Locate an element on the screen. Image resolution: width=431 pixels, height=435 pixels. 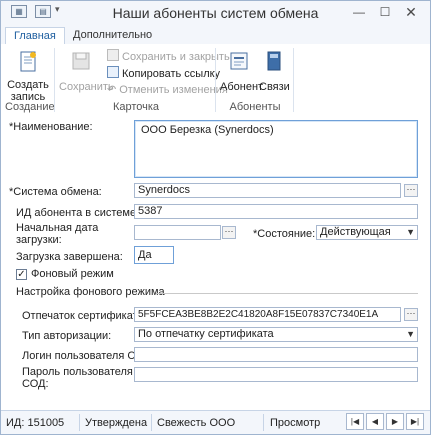
auth-type-value: По отпечатку сертификата is located at coordinates (206, 334).